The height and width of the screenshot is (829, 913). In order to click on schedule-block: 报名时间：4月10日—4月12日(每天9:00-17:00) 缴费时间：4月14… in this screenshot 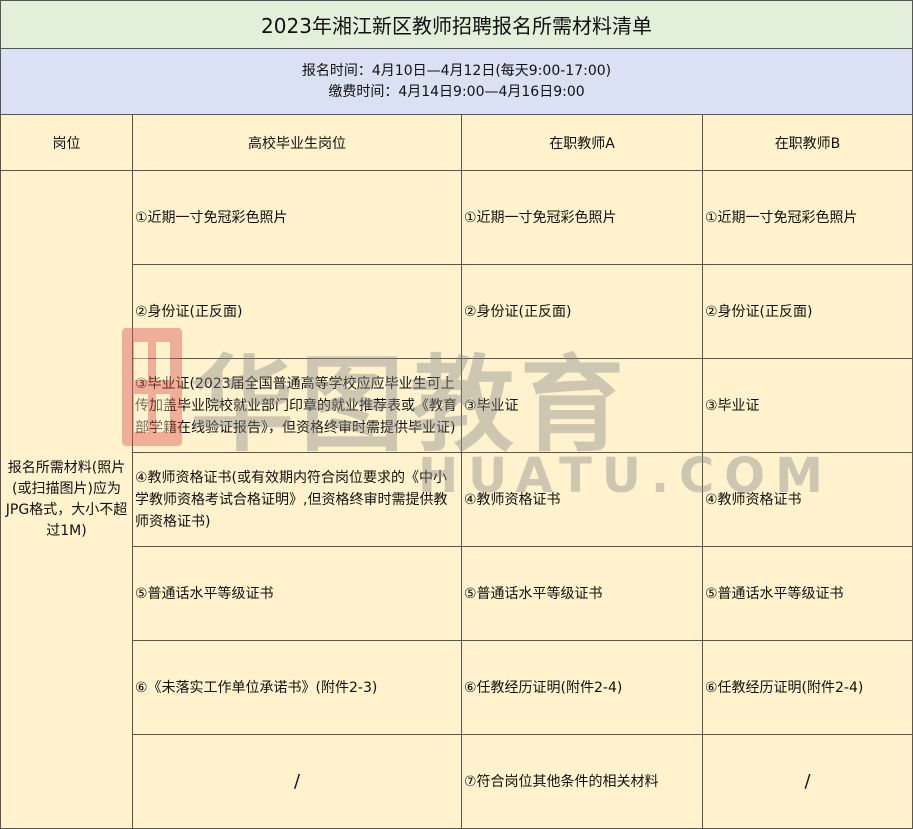, I will do `click(456, 82)`.